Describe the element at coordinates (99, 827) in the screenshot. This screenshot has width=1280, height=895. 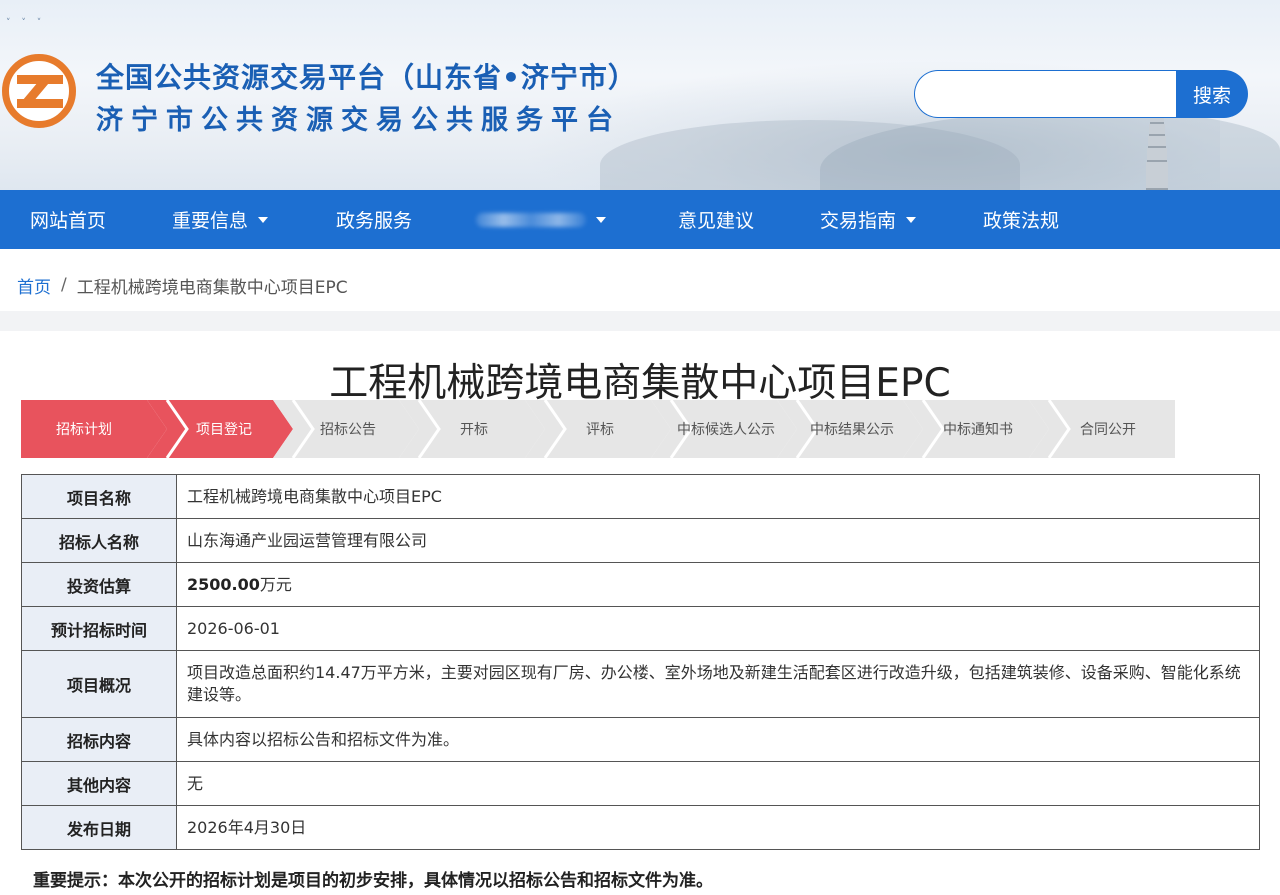
I see `row-key: 发布日期` at that location.